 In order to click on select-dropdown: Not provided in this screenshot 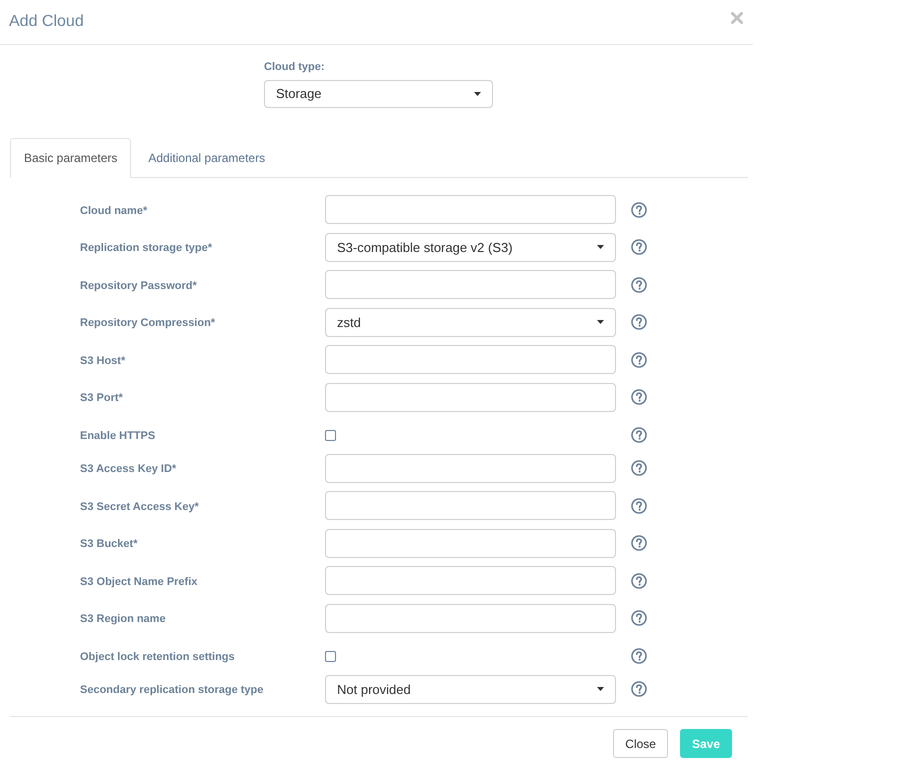, I will do `click(470, 689)`.